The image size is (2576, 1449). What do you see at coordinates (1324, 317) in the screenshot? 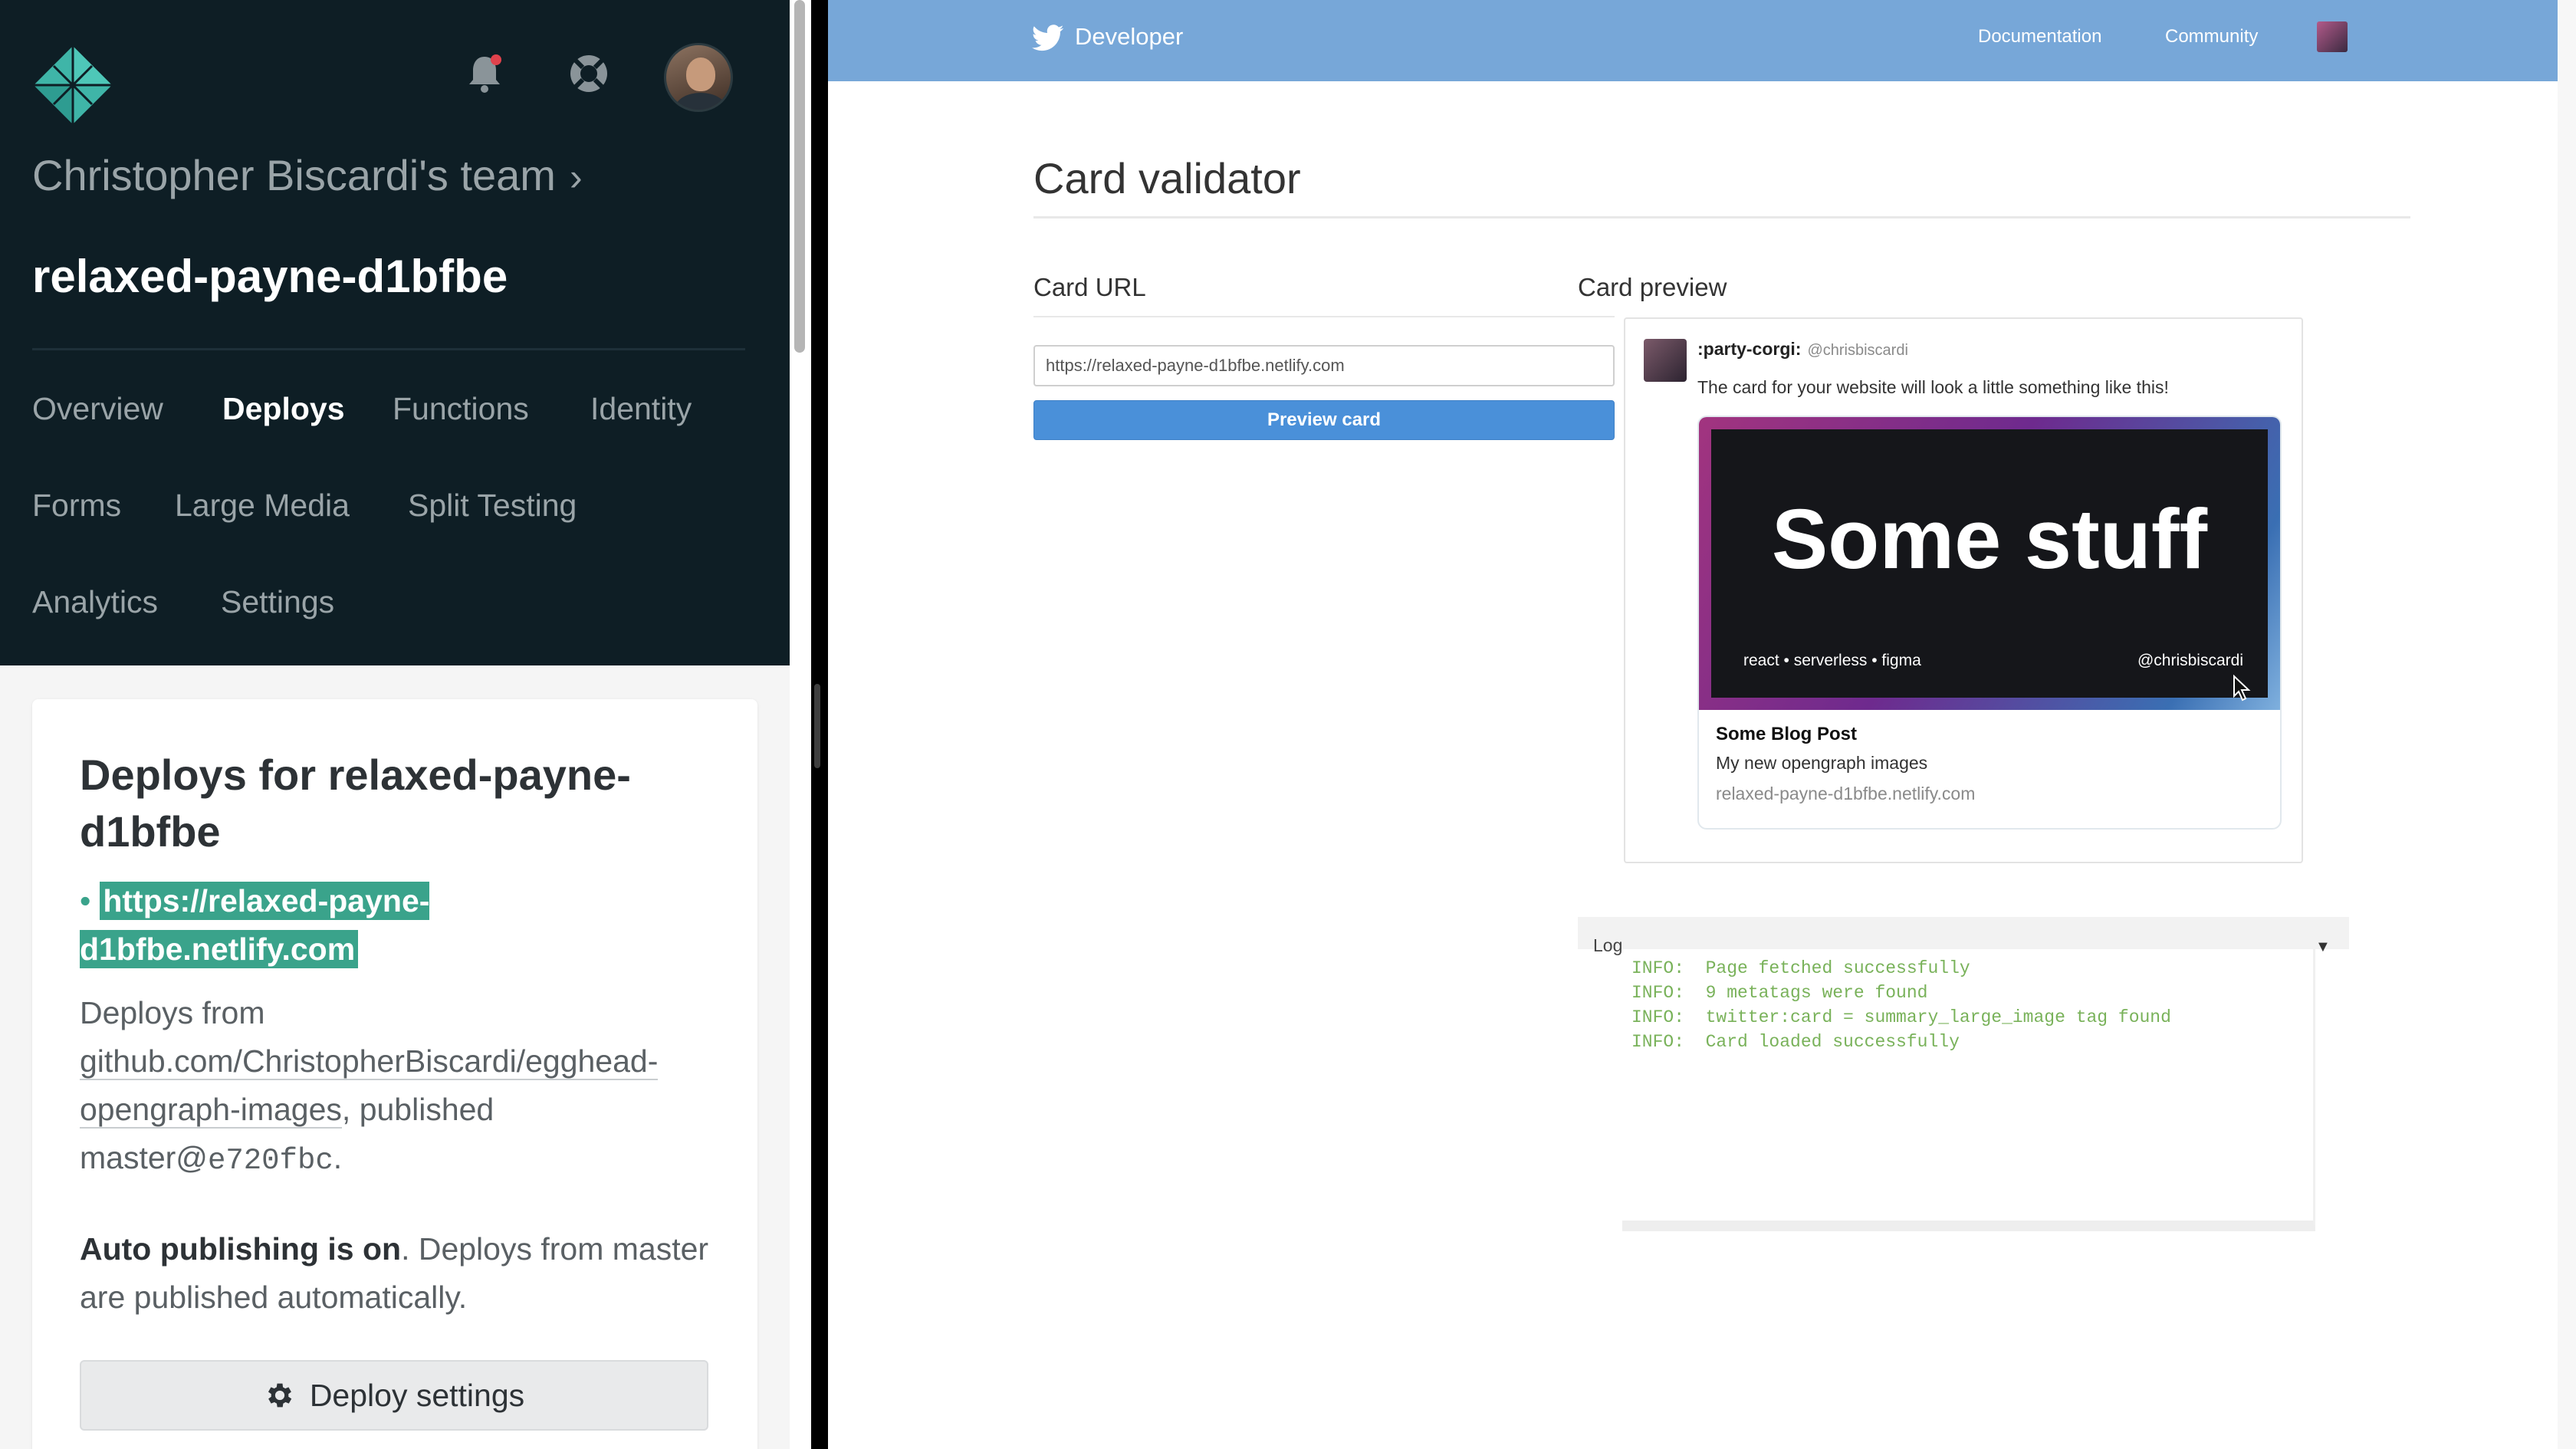
I see `card-url-divider` at bounding box center [1324, 317].